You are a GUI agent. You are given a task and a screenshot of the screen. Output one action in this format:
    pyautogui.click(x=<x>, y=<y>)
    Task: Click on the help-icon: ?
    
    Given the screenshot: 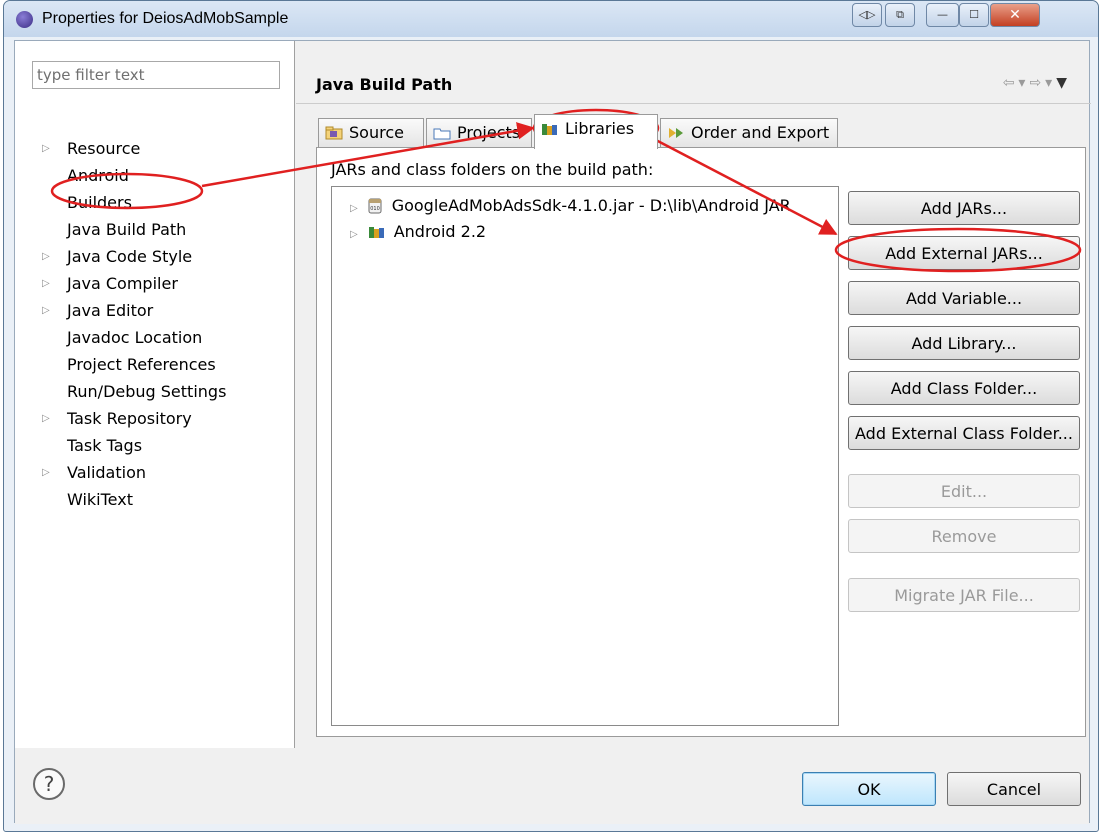 What is the action you would take?
    pyautogui.click(x=49, y=784)
    